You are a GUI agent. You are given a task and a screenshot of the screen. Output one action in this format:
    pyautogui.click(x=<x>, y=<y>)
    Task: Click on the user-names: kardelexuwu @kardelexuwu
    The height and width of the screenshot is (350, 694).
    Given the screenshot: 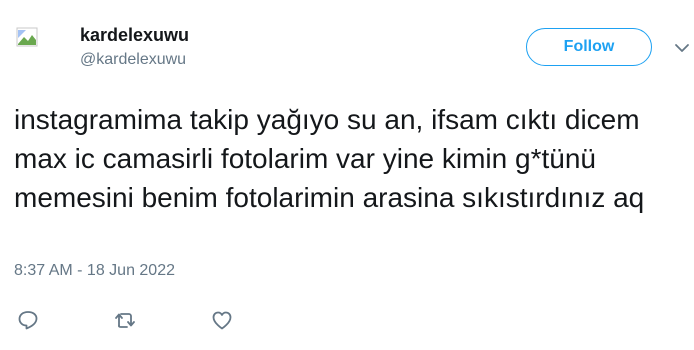 What is the action you would take?
    pyautogui.click(x=134, y=47)
    